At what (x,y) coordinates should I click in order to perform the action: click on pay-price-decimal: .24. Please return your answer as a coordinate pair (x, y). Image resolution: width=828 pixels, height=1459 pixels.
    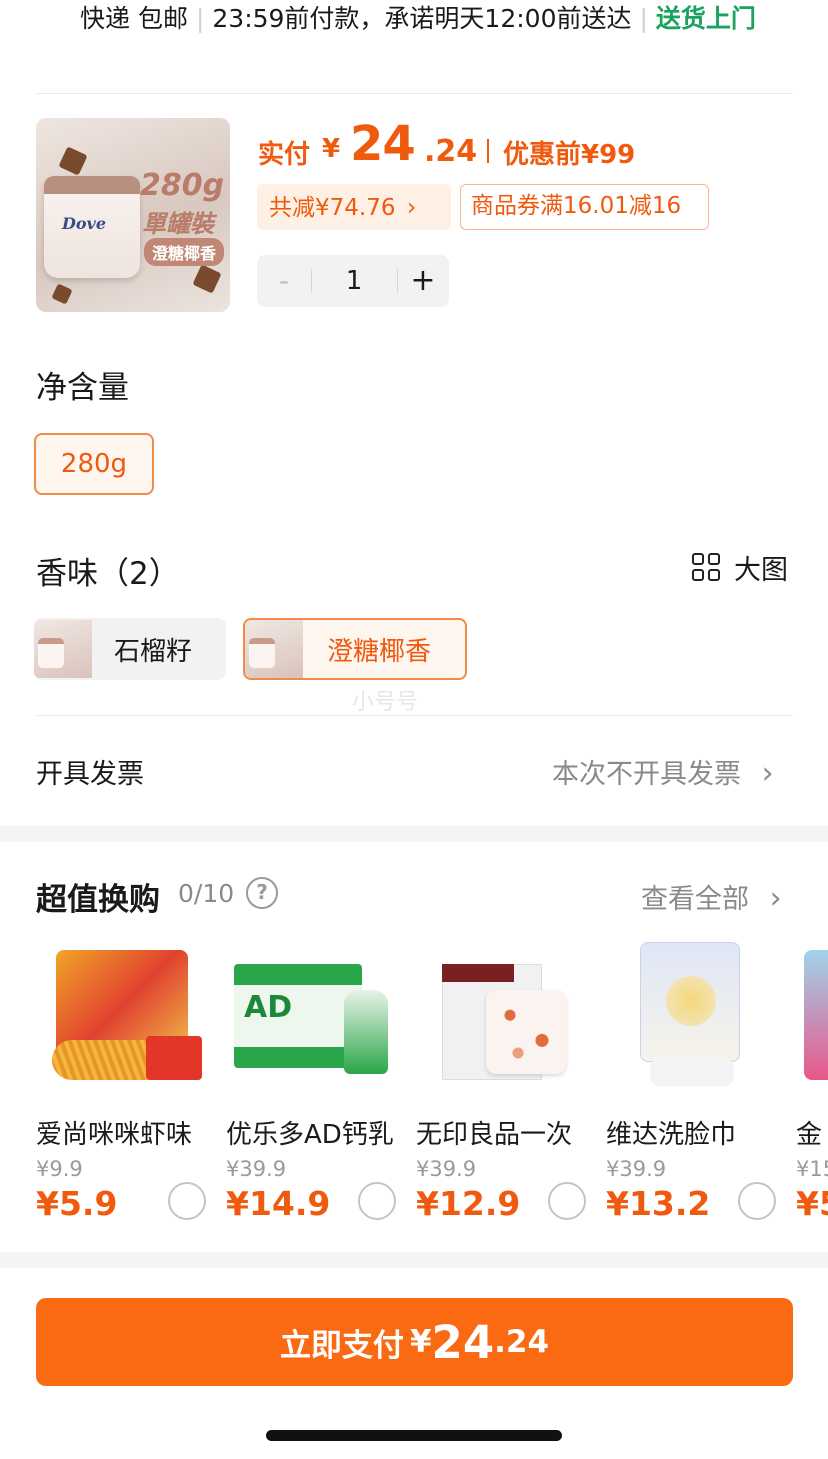
    Looking at the image, I should click on (451, 151).